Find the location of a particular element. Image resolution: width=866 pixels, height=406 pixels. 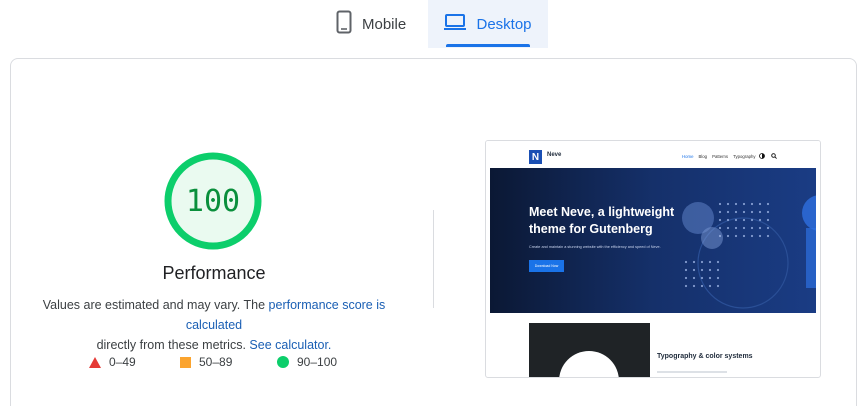

thumb-image-shape is located at coordinates (589, 364).